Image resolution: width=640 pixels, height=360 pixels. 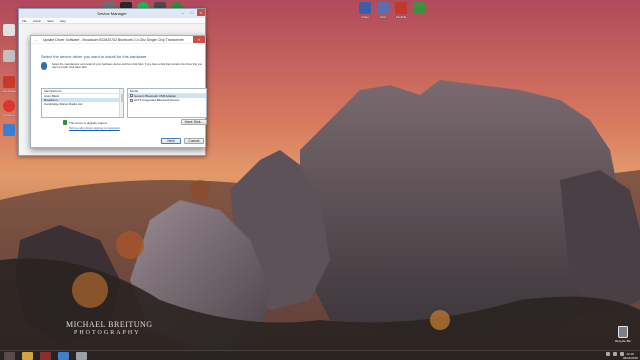 I want to click on recycle-bin: Recycle Bin, so click(x=623, y=334).